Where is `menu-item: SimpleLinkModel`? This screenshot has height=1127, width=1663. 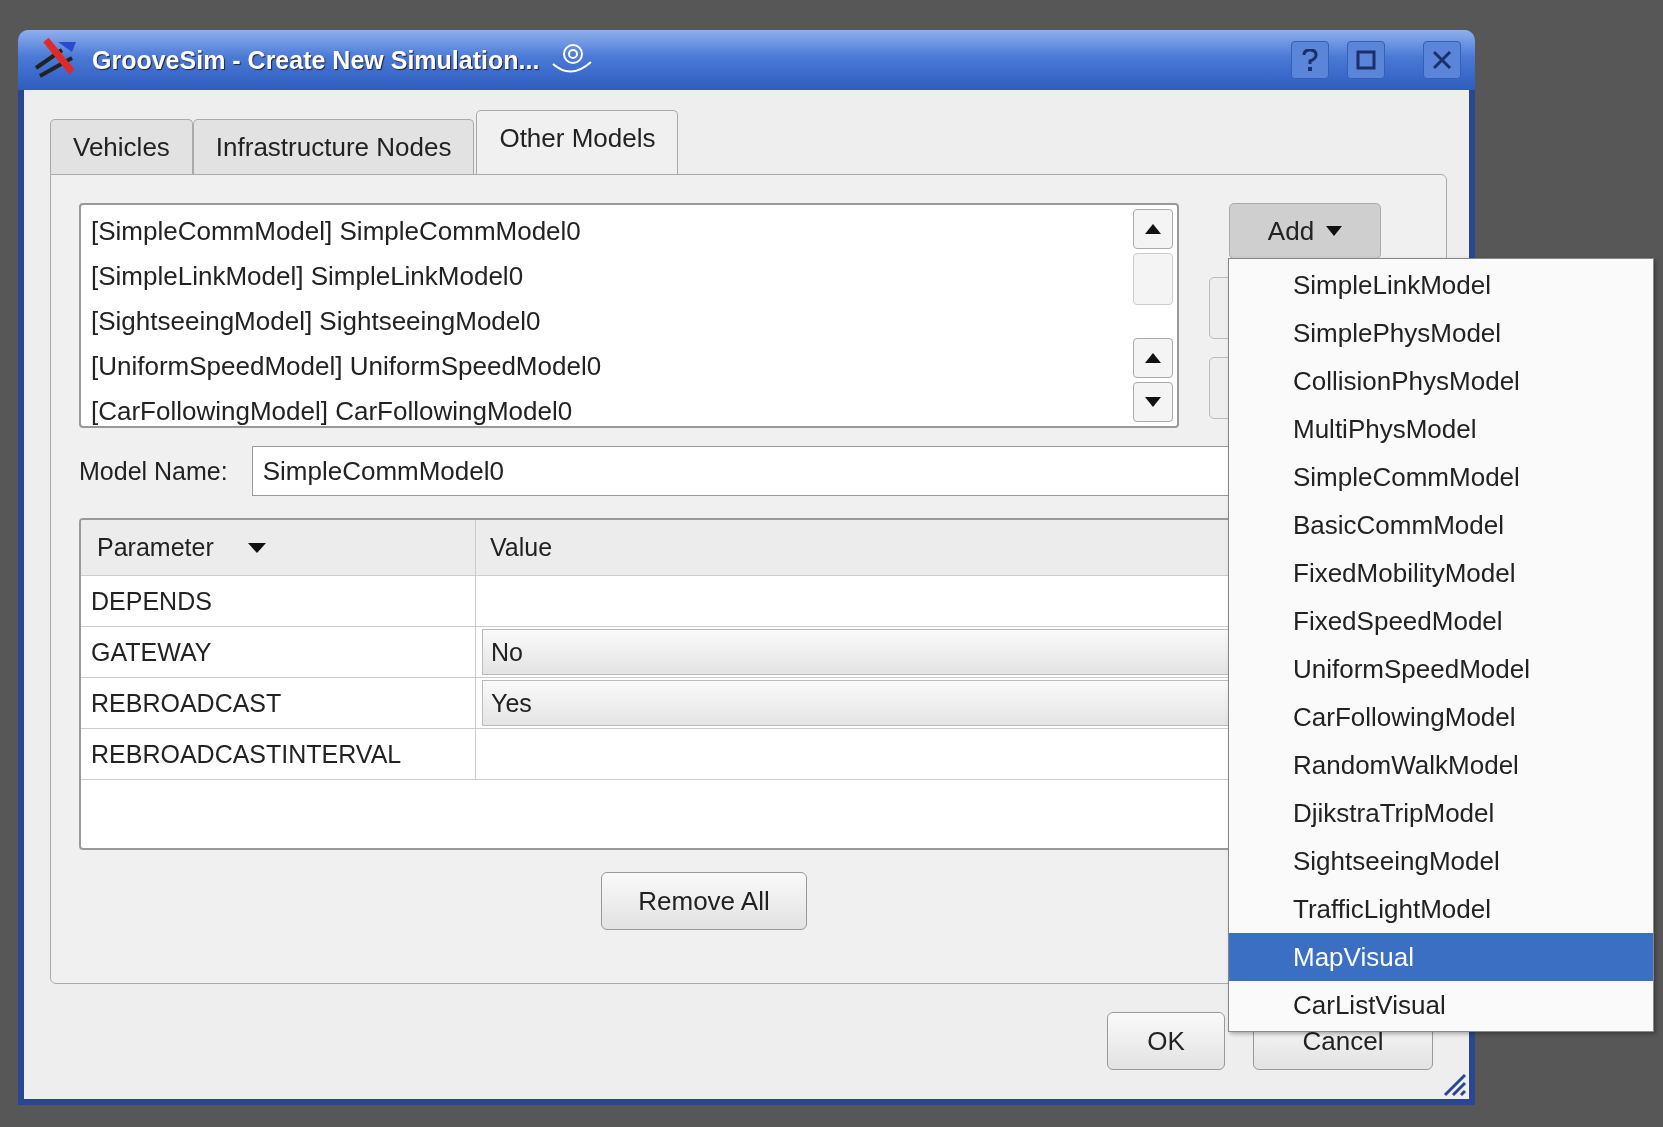 menu-item: SimpleLinkModel is located at coordinates (1441, 285).